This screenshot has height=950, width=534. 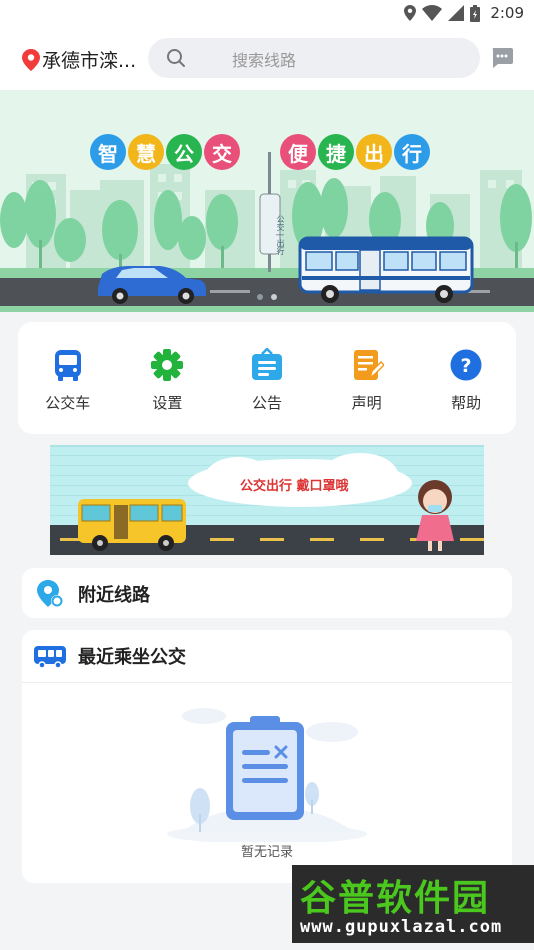 I want to click on header: 承德市滦... 搜索线路, so click(x=267, y=59).